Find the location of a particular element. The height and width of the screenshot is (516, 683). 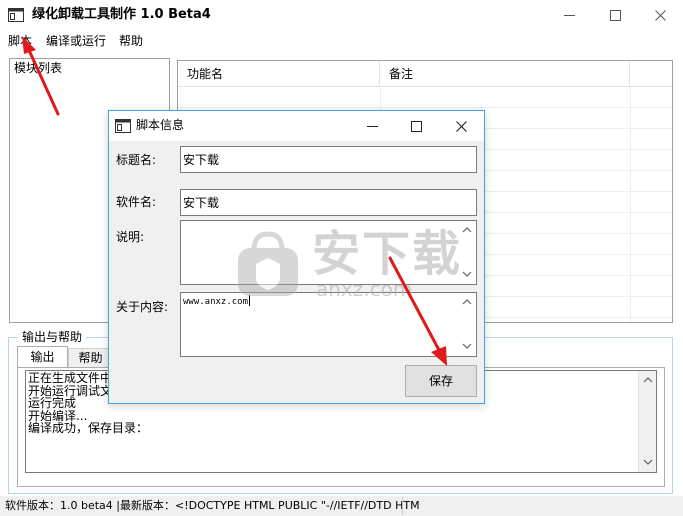

output-scrollbar is located at coordinates (647, 421).